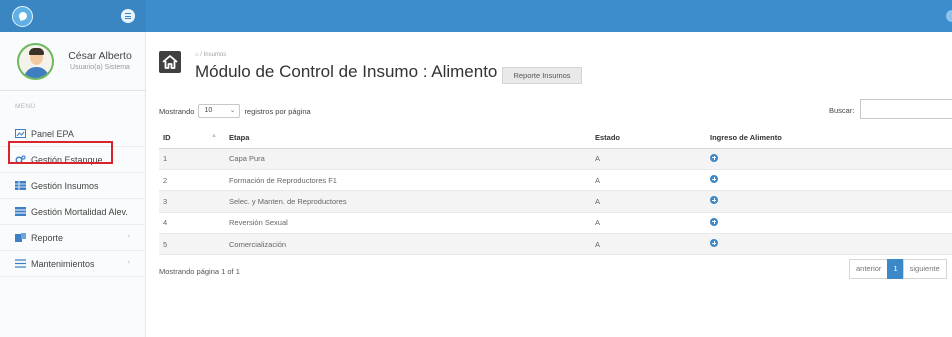 This screenshot has width=952, height=337. I want to click on sidebar-item-label: Mantenimientos, so click(63, 264).